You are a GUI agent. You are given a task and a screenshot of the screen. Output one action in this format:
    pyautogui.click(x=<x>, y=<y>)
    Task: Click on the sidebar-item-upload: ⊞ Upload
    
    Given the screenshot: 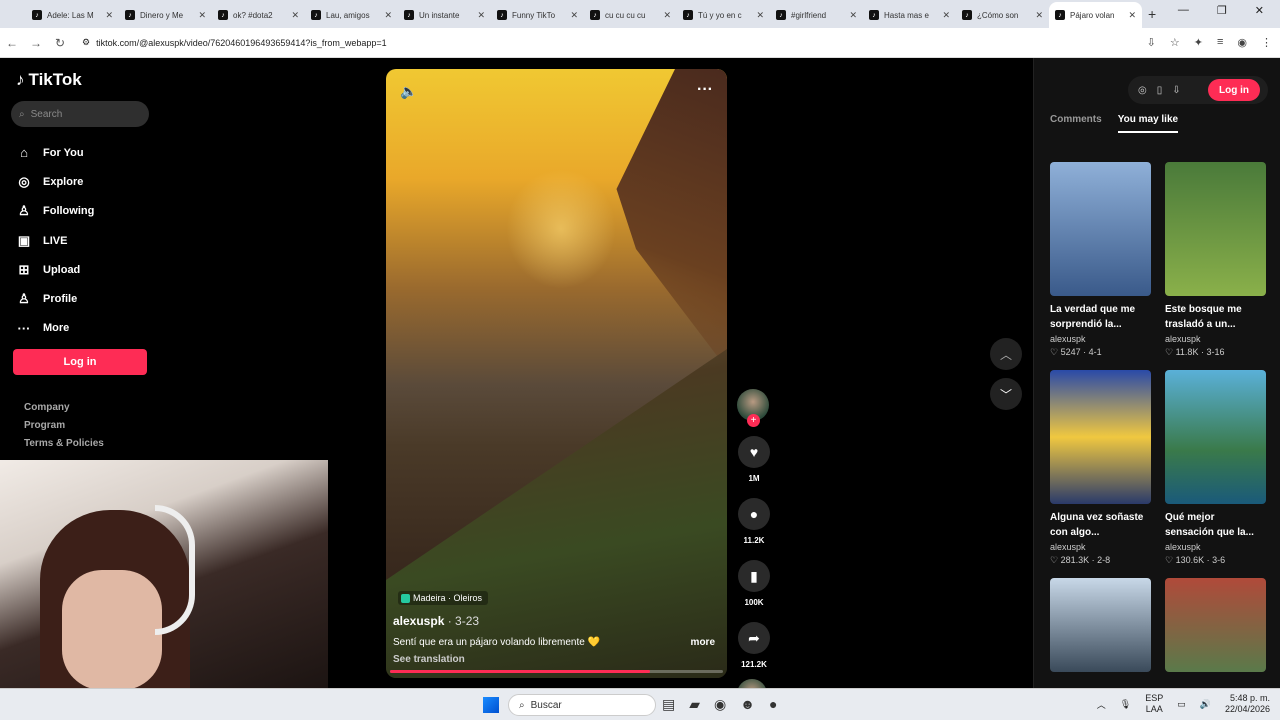 What is the action you would take?
    pyautogui.click(x=54, y=269)
    